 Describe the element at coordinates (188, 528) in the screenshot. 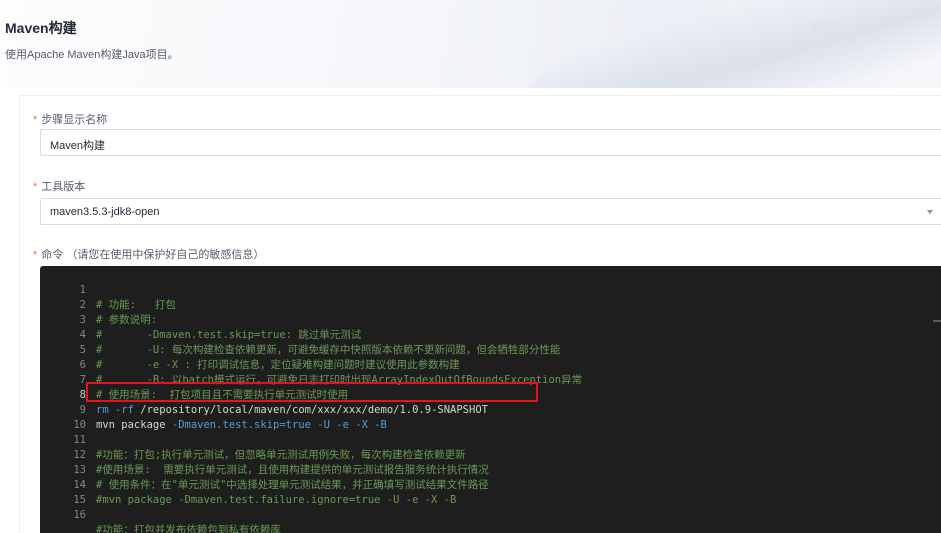

I see `code-text: #功能：打包并发布依赖包到私有依赖库` at that location.